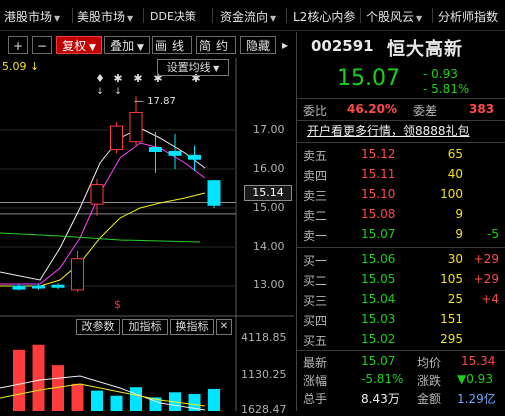 Image resolution: width=505 pixels, height=416 pixels. I want to click on edit-params-button: 改参数, so click(98, 327).